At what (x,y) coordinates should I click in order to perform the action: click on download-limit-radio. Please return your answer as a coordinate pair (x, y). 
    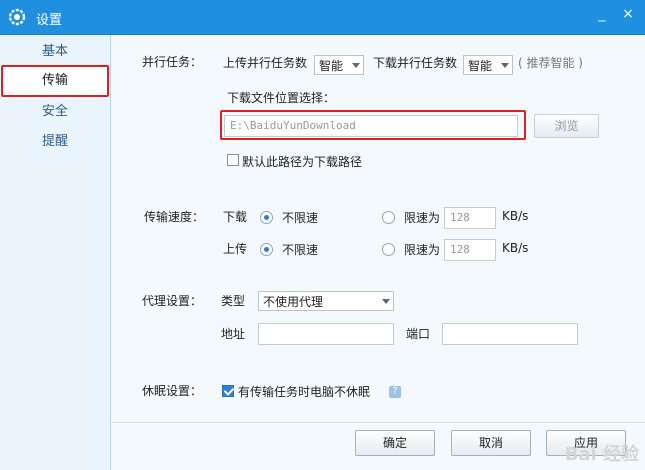
    Looking at the image, I should click on (388, 217).